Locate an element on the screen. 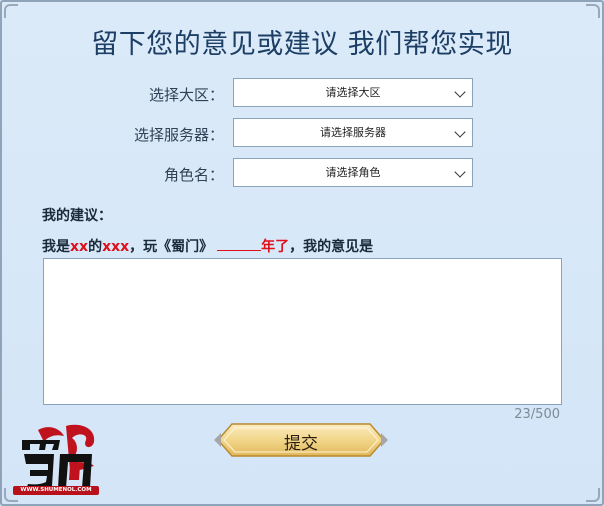  role-select-value: 请选择角色 is located at coordinates (353, 172).